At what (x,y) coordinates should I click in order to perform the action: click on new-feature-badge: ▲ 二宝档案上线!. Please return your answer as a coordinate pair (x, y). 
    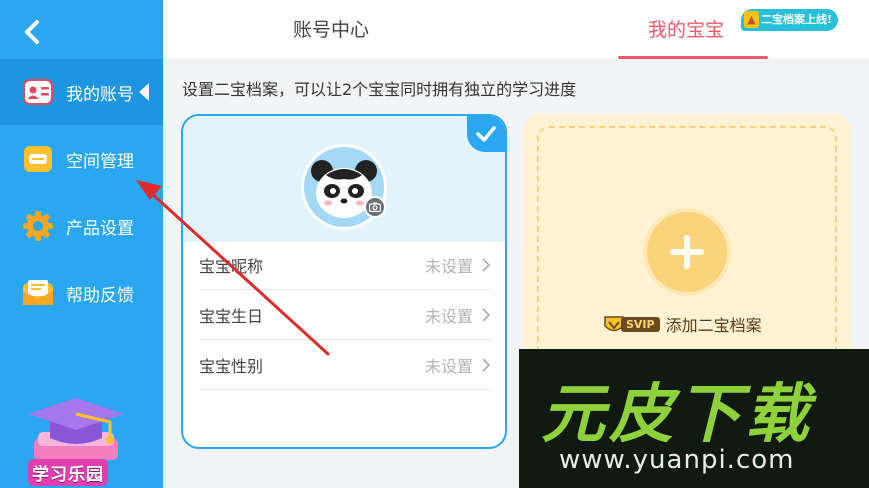
    Looking at the image, I should click on (790, 20).